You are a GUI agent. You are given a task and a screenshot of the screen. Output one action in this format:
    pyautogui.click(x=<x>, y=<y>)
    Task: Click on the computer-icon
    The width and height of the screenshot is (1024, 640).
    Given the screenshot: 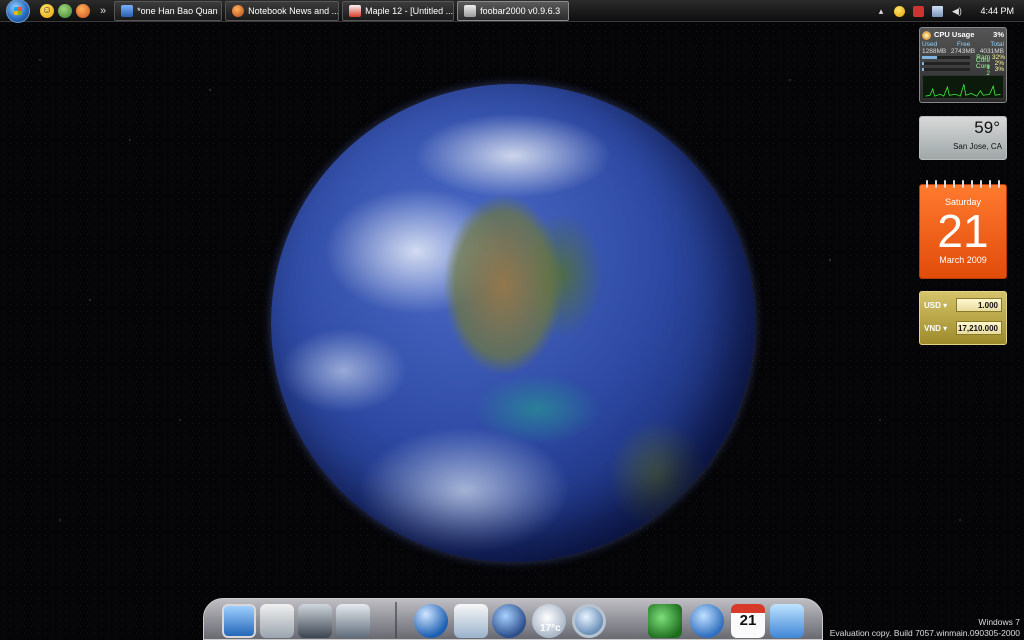 What is the action you would take?
    pyautogui.click(x=315, y=621)
    